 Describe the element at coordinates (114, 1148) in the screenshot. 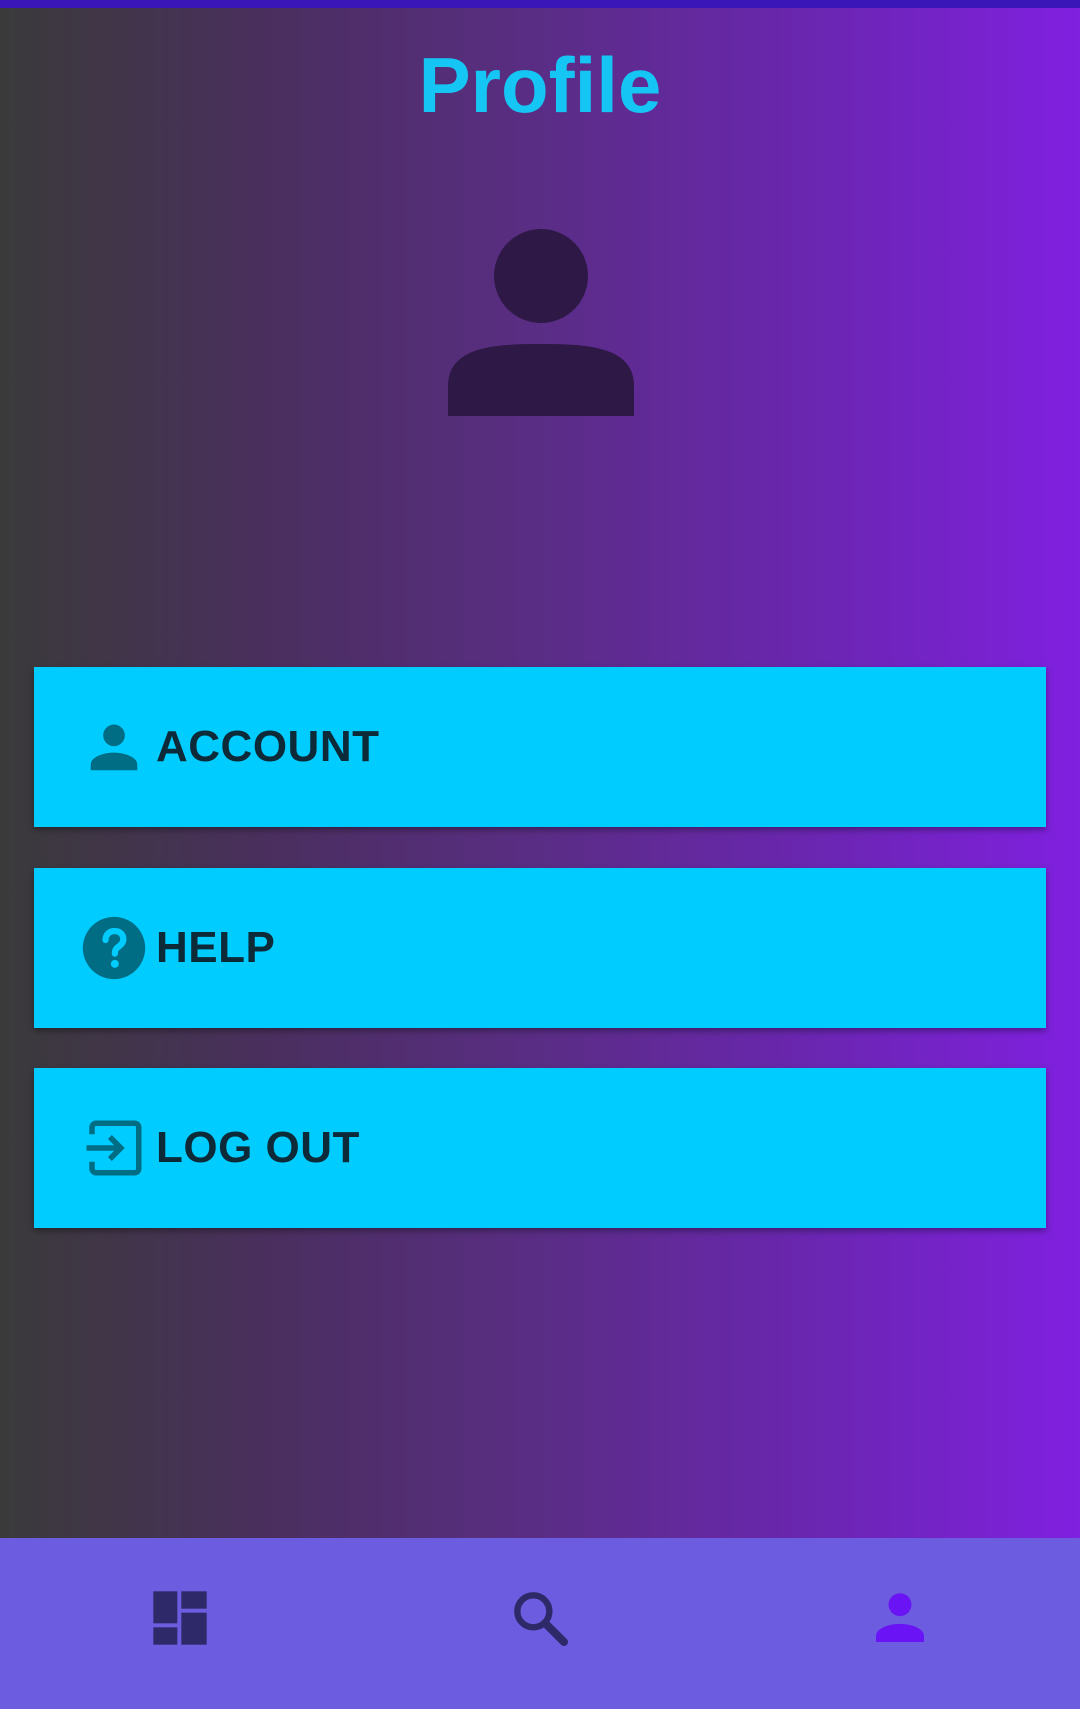

I see `logout-icon` at that location.